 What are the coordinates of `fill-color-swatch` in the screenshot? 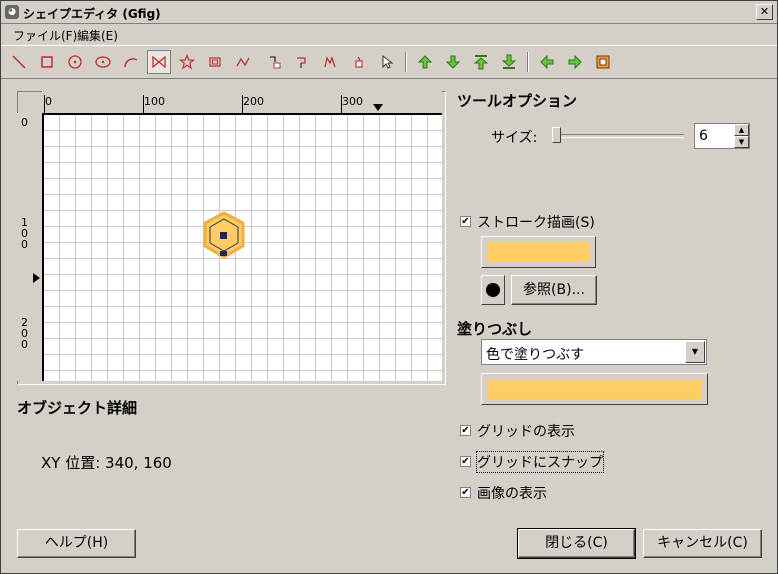 It's located at (594, 389).